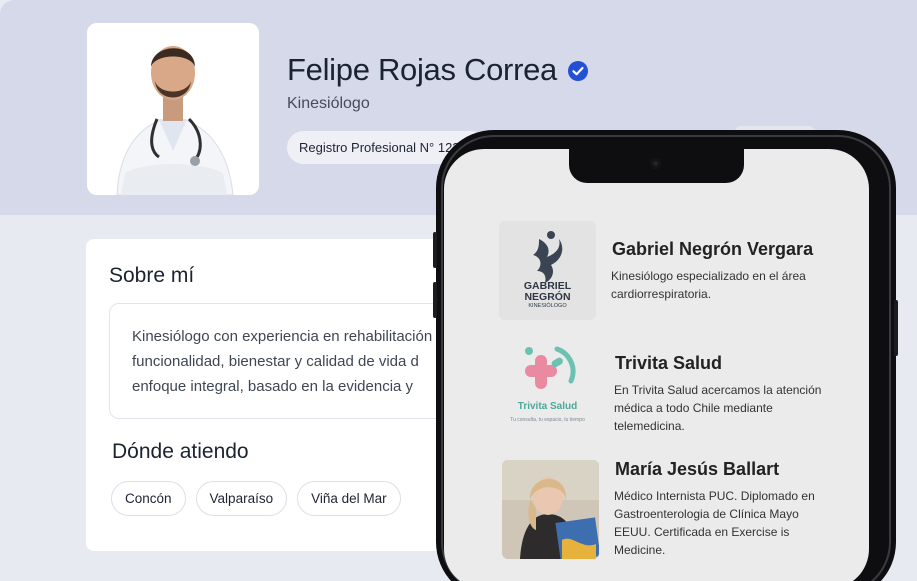 The height and width of the screenshot is (581, 917). I want to click on profile-profession: Kinesiólogo, so click(328, 103).